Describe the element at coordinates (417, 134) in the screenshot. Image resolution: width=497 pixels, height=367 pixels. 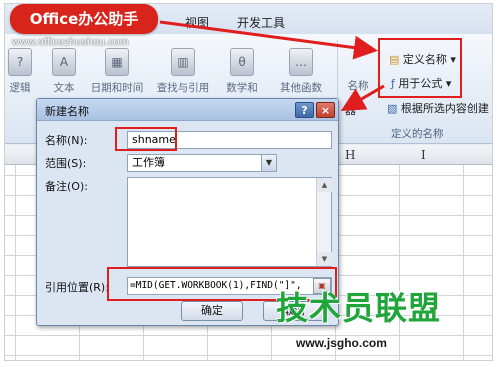
I see `defined-names-group-label: 定义的名称` at that location.